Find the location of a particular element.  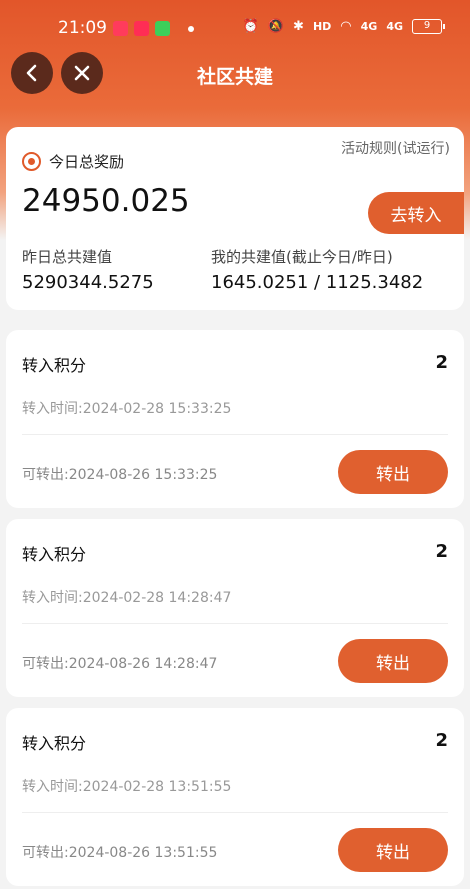

wechat-app-icon is located at coordinates (162, 28).